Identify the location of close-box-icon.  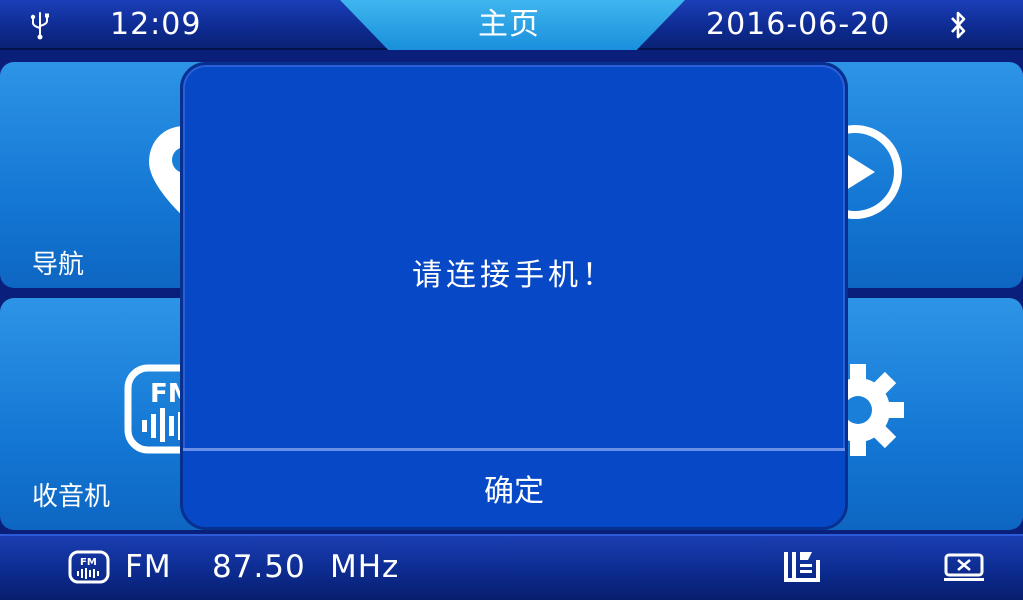
(964, 567).